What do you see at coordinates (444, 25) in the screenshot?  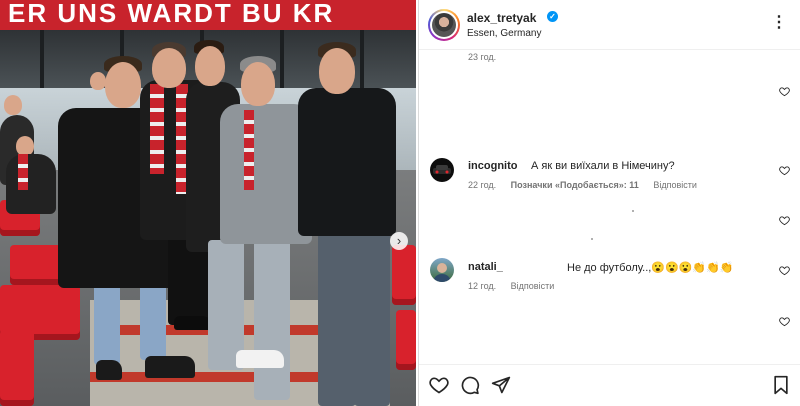 I see `author-avatar` at bounding box center [444, 25].